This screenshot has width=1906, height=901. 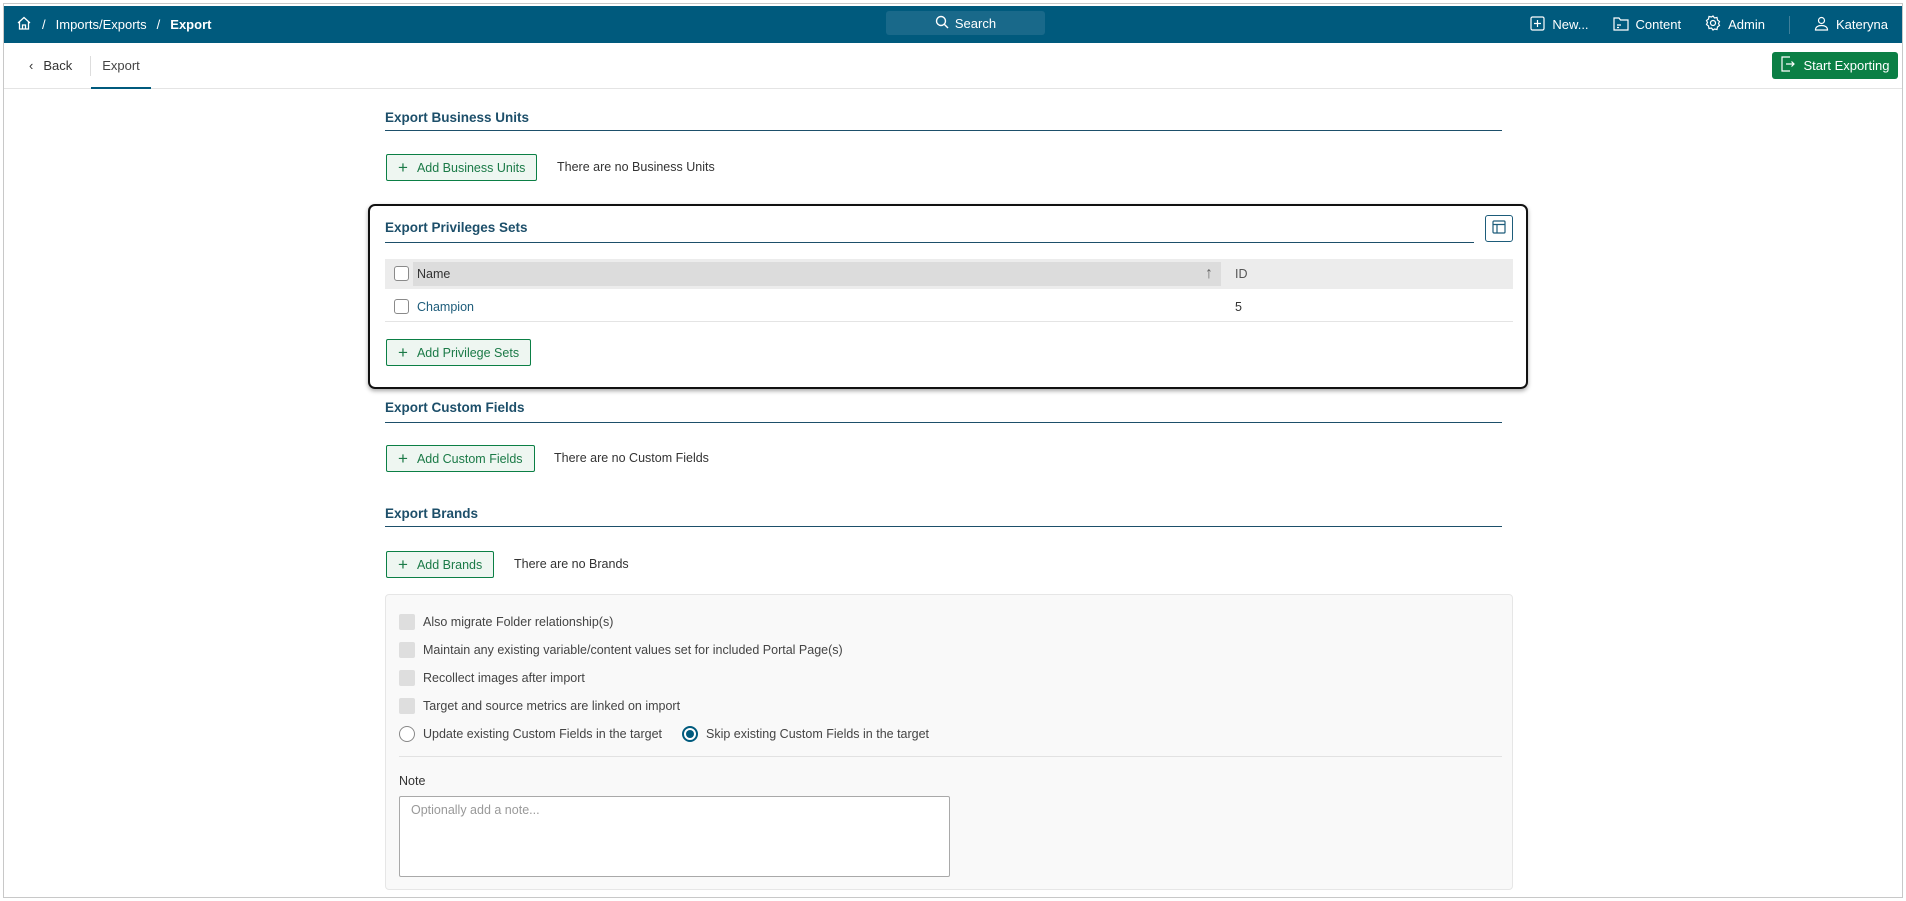 I want to click on business-units-title: Export Business Units, so click(x=457, y=117).